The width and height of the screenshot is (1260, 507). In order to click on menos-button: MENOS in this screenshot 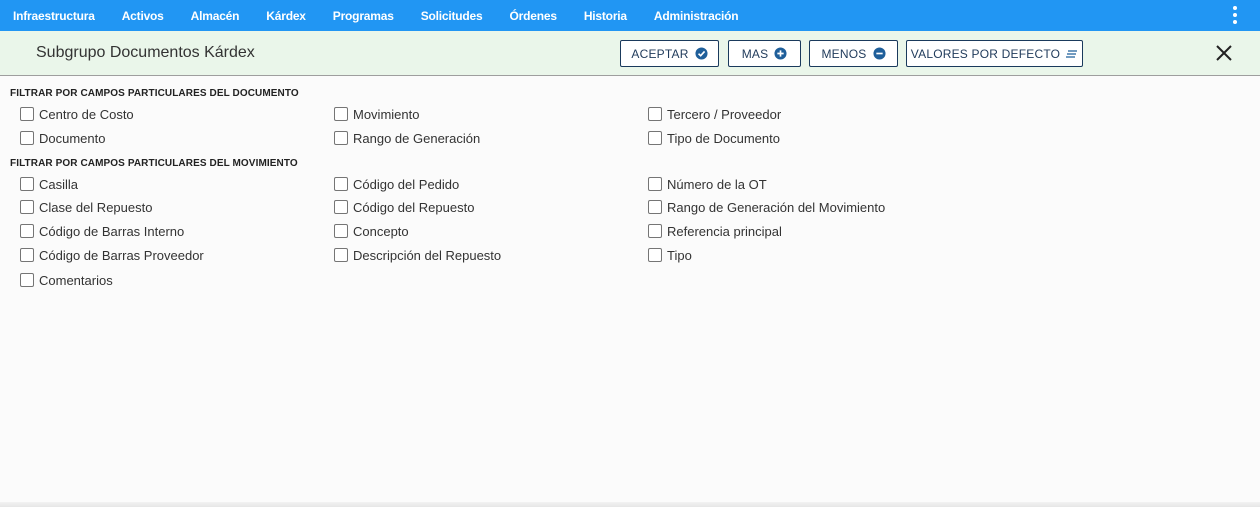, I will do `click(853, 53)`.